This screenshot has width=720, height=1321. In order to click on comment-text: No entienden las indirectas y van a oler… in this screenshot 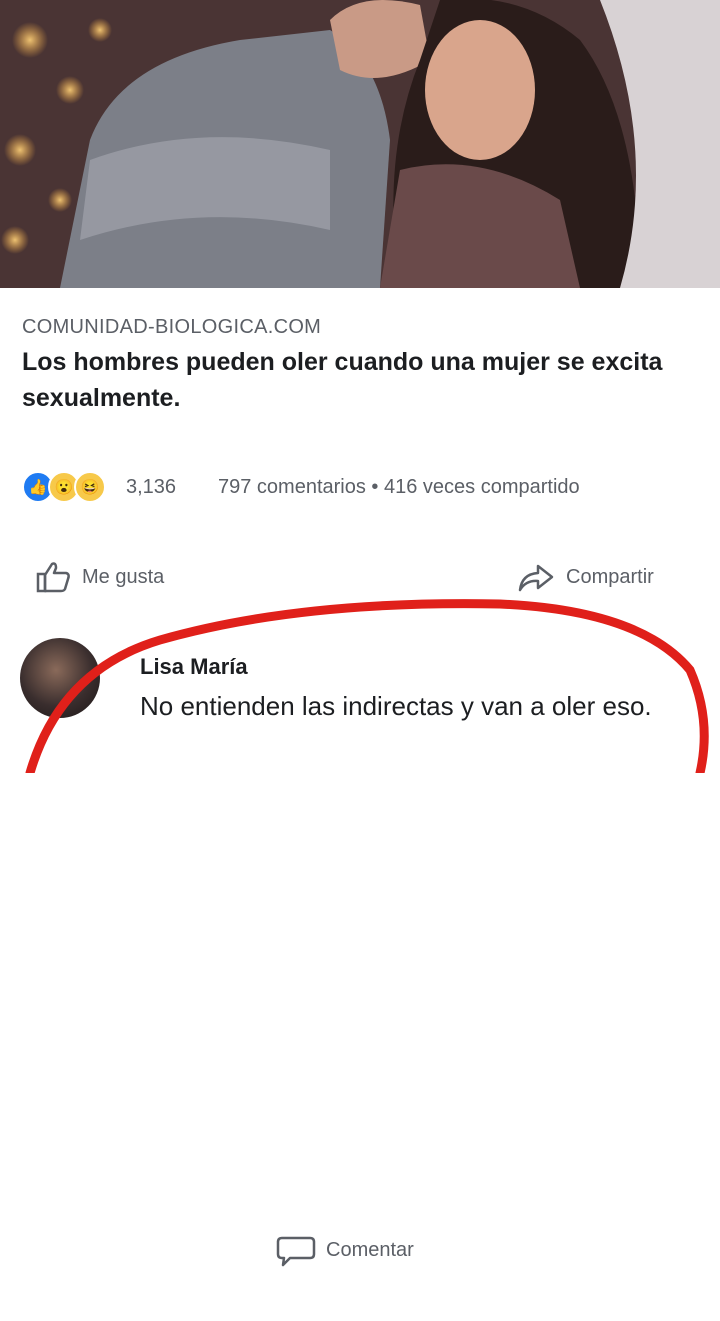, I will do `click(396, 706)`.